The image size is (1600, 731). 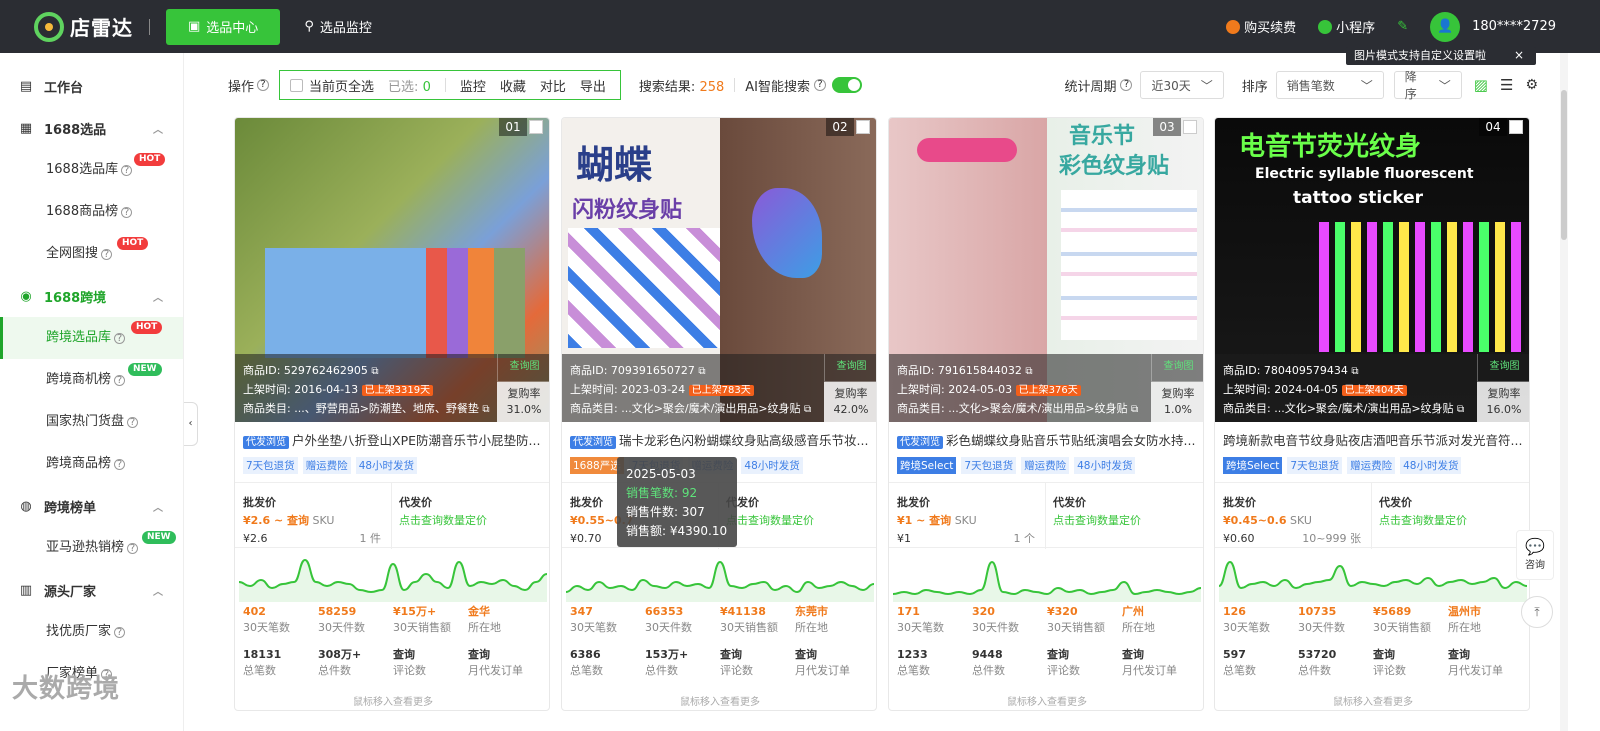 I want to click on sidebar-item-image-search: 全网图搜? HOT, so click(x=91, y=254).